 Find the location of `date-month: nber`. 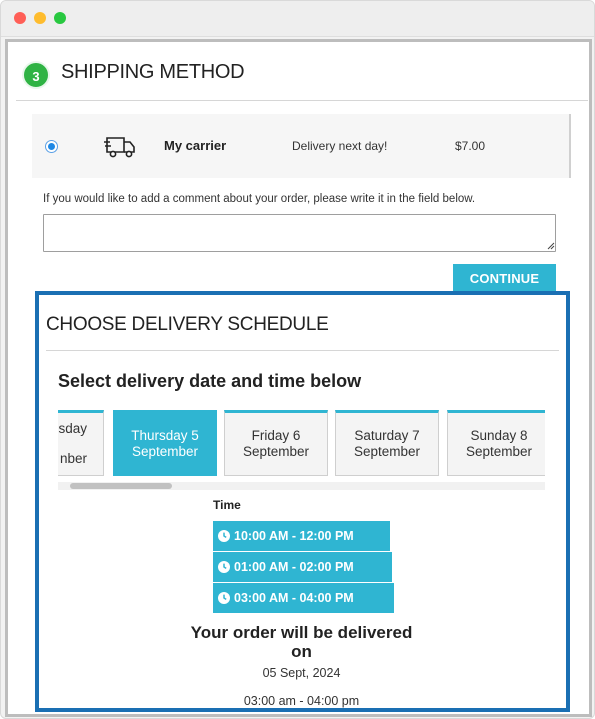

date-month: nber is located at coordinates (73, 458).